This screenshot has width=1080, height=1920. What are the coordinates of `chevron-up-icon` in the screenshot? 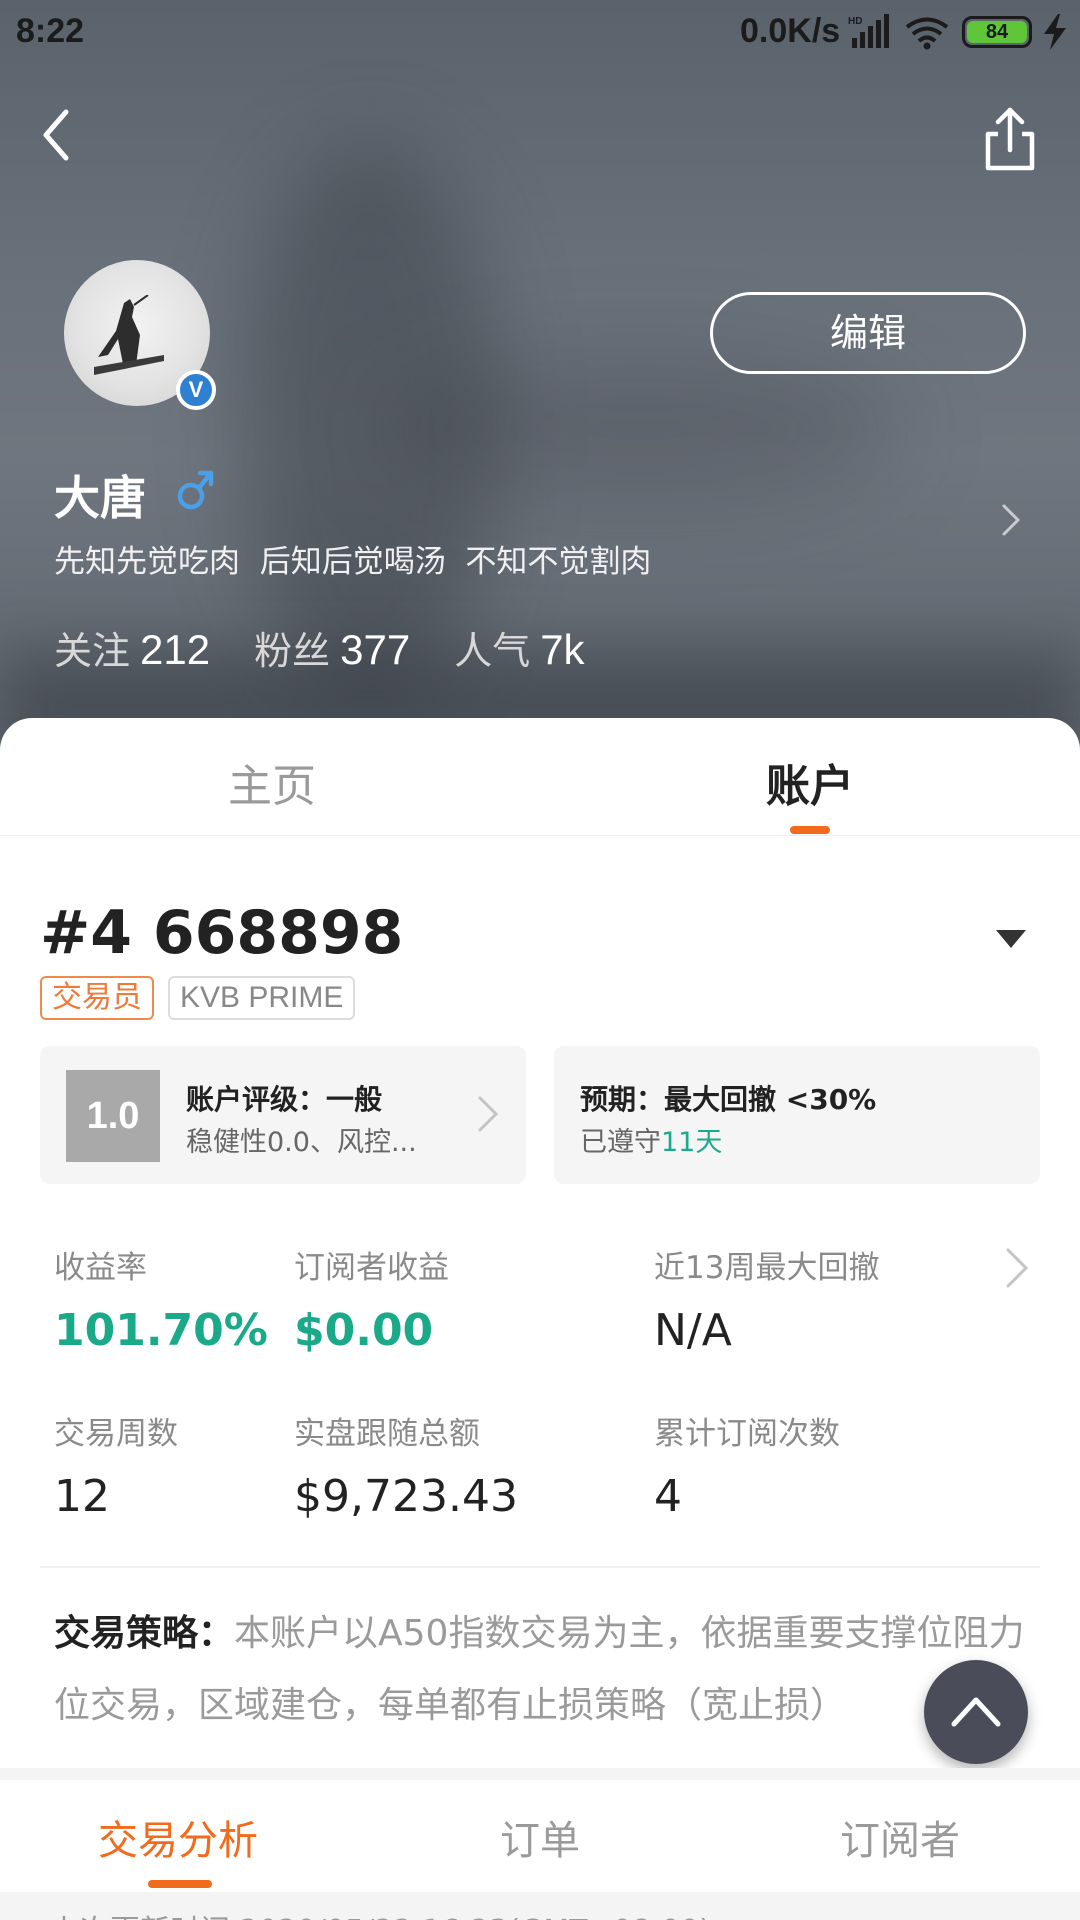 It's located at (976, 1712).